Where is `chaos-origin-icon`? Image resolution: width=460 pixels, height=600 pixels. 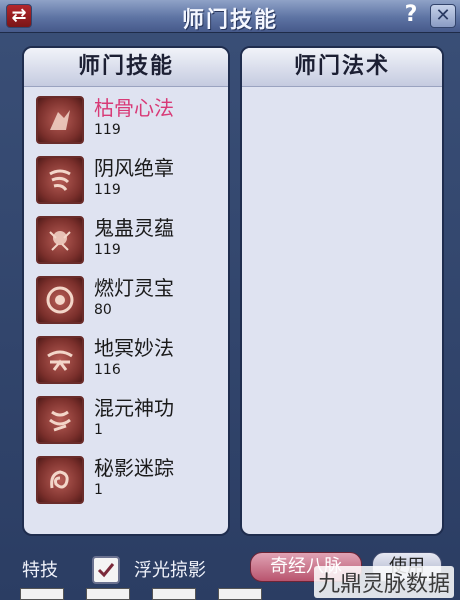
chaos-origin-icon is located at coordinates (60, 420).